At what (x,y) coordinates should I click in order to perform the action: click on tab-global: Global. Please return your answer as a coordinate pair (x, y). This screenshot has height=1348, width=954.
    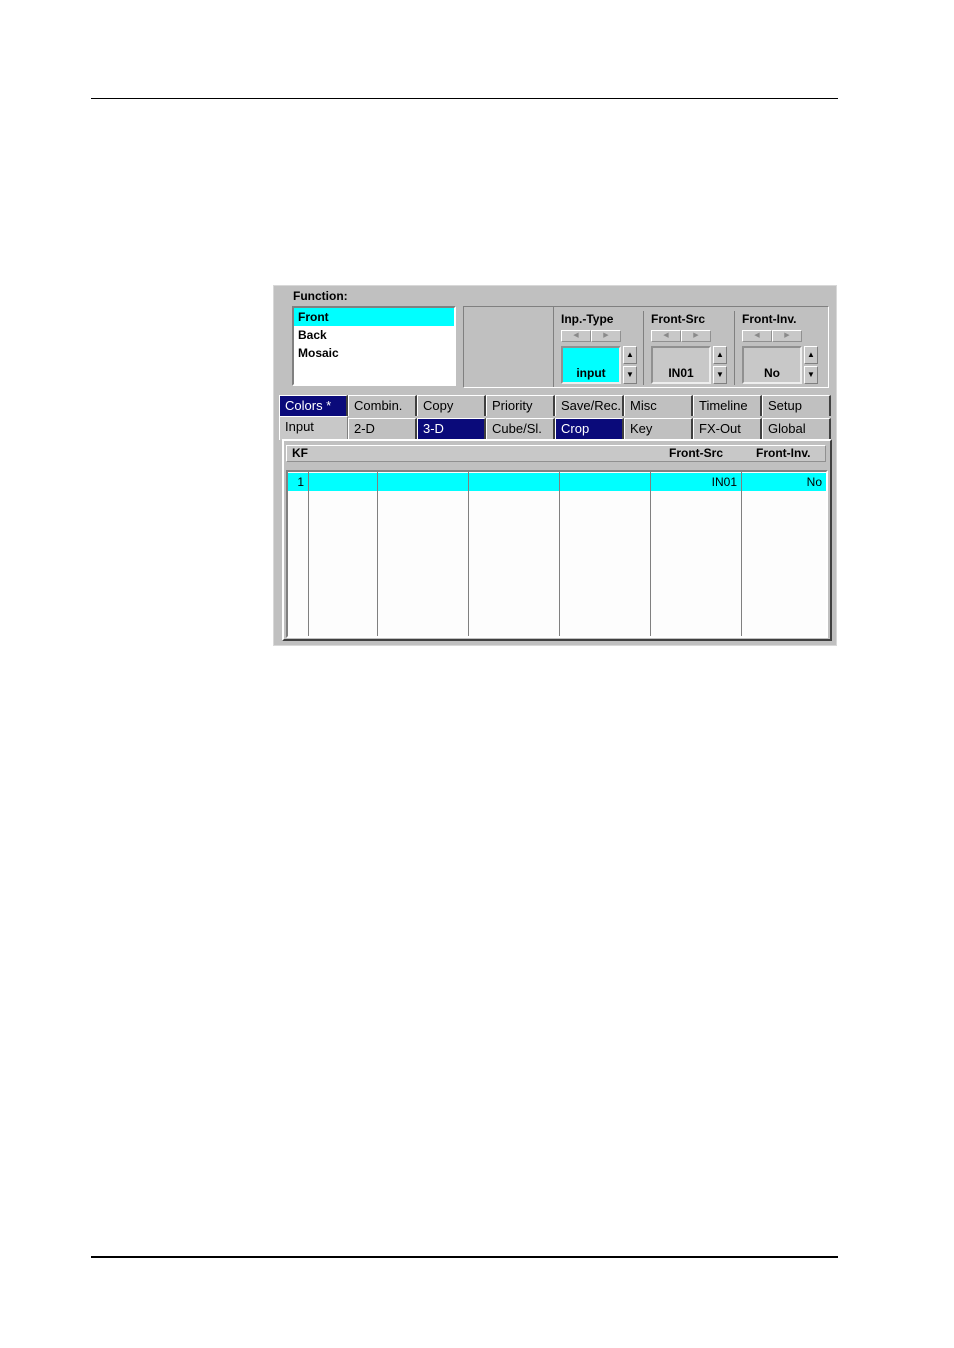
    Looking at the image, I should click on (796, 428).